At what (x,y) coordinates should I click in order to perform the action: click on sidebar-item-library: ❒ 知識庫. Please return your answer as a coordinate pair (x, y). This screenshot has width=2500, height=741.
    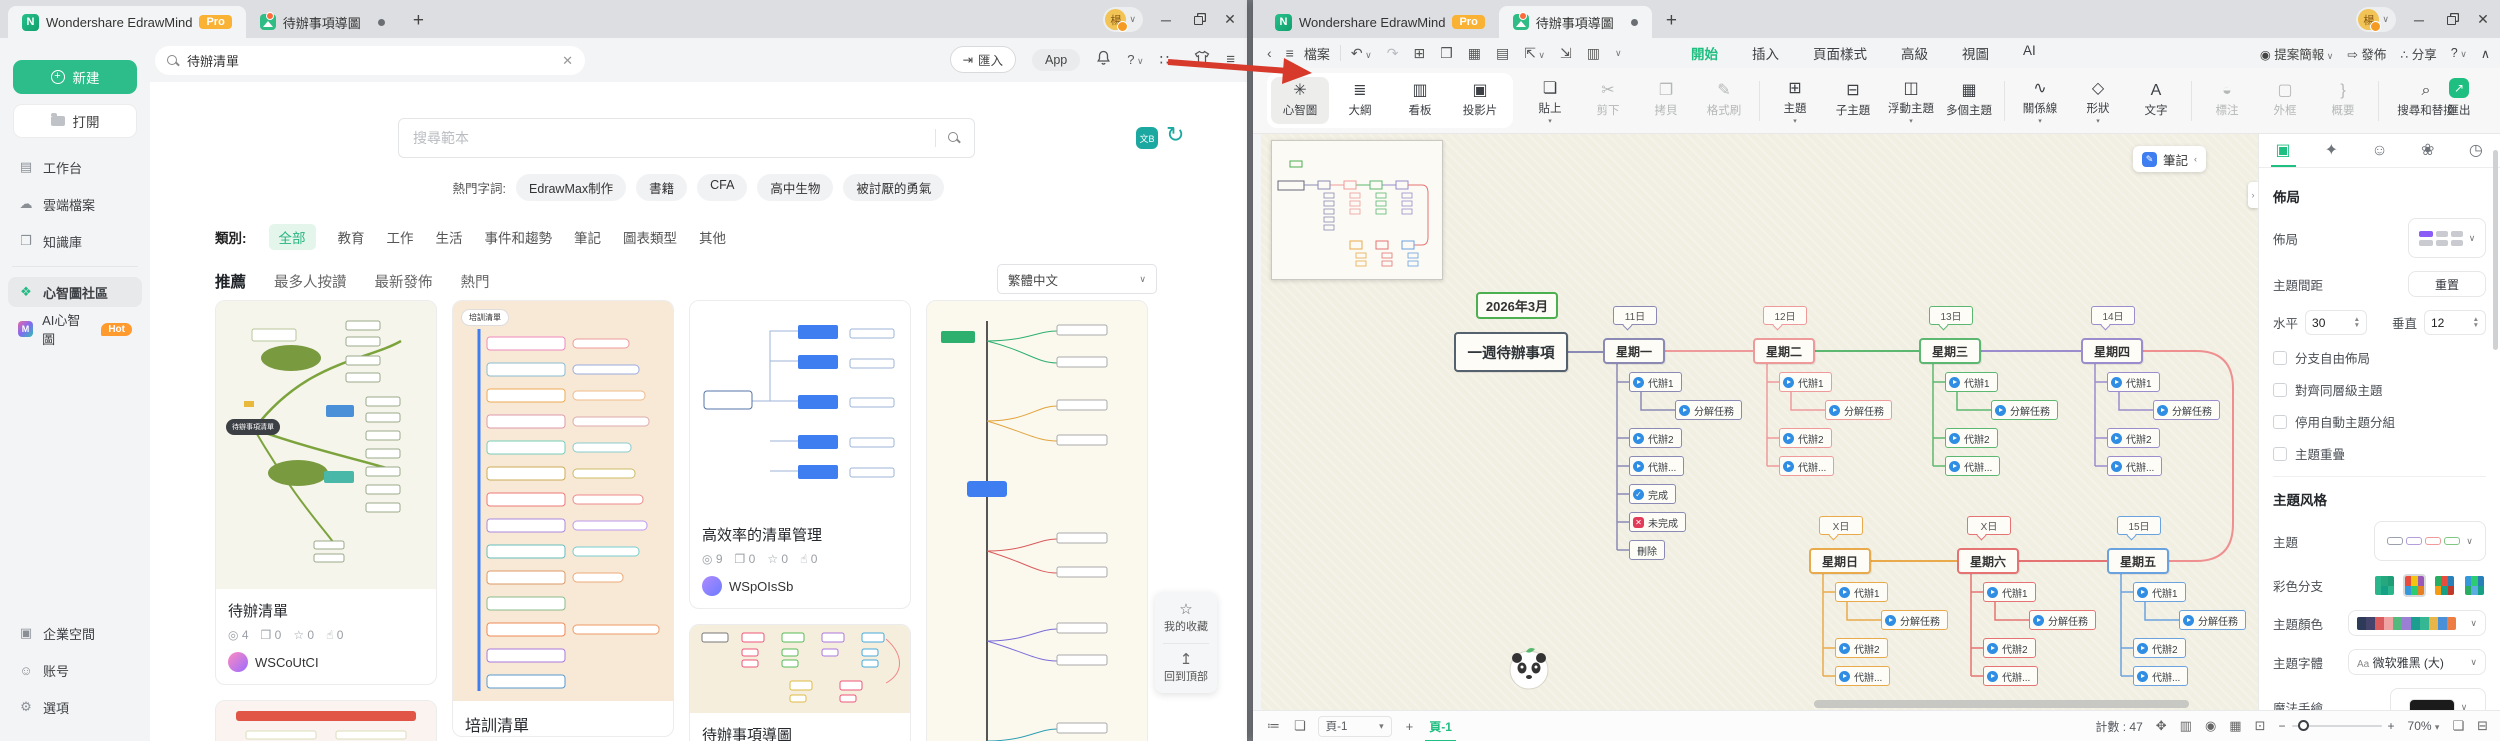
    Looking at the image, I should click on (75, 241).